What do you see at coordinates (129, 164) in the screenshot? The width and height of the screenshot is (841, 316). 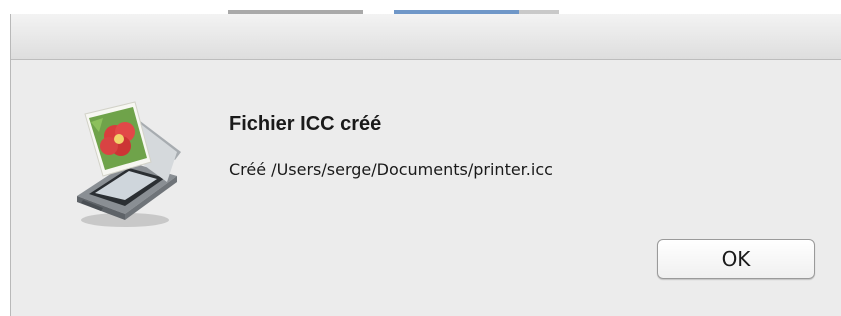 I see `scanner-app-icon` at bounding box center [129, 164].